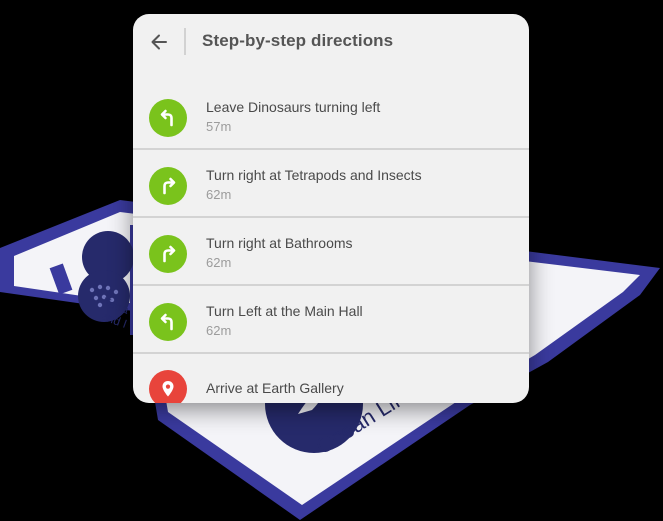  I want to click on panel-title: Step-by-step directions, so click(298, 40).